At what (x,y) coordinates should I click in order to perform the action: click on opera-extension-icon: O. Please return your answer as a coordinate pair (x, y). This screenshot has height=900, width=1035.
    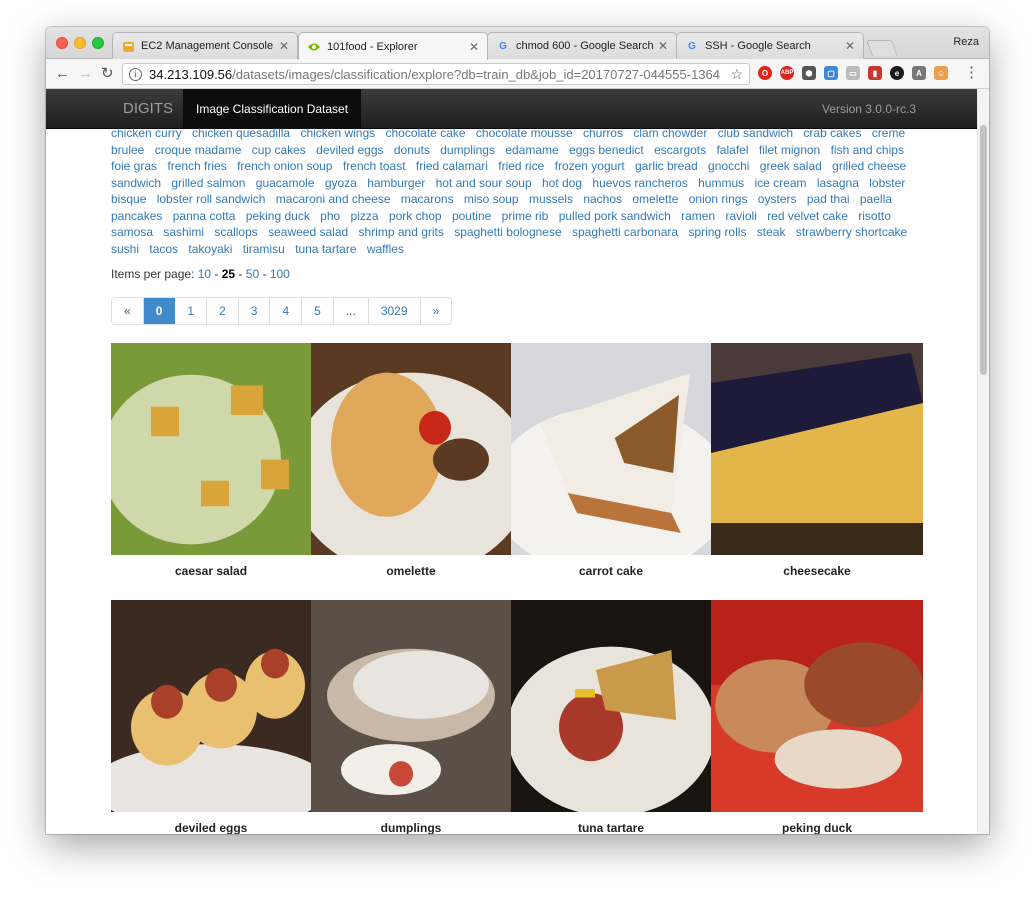
    Looking at the image, I should click on (765, 73).